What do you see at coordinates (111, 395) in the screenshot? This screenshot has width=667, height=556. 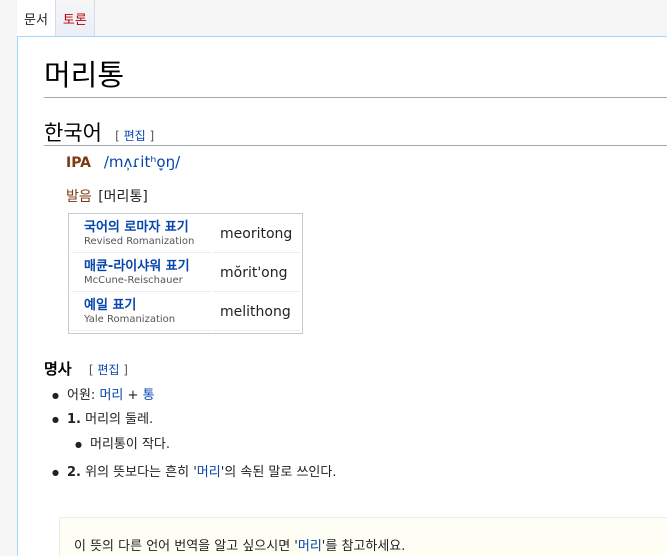 I see `etymology-link-1: 머리` at bounding box center [111, 395].